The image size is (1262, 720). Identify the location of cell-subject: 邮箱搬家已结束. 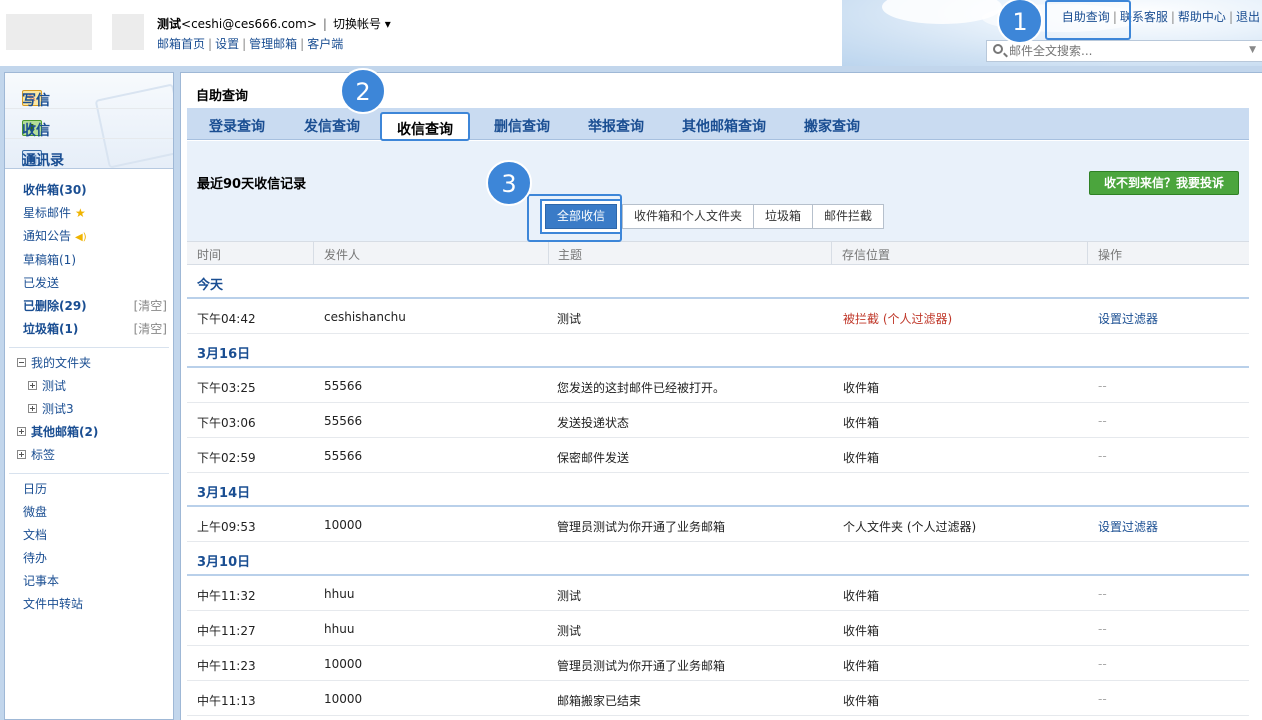
(599, 701).